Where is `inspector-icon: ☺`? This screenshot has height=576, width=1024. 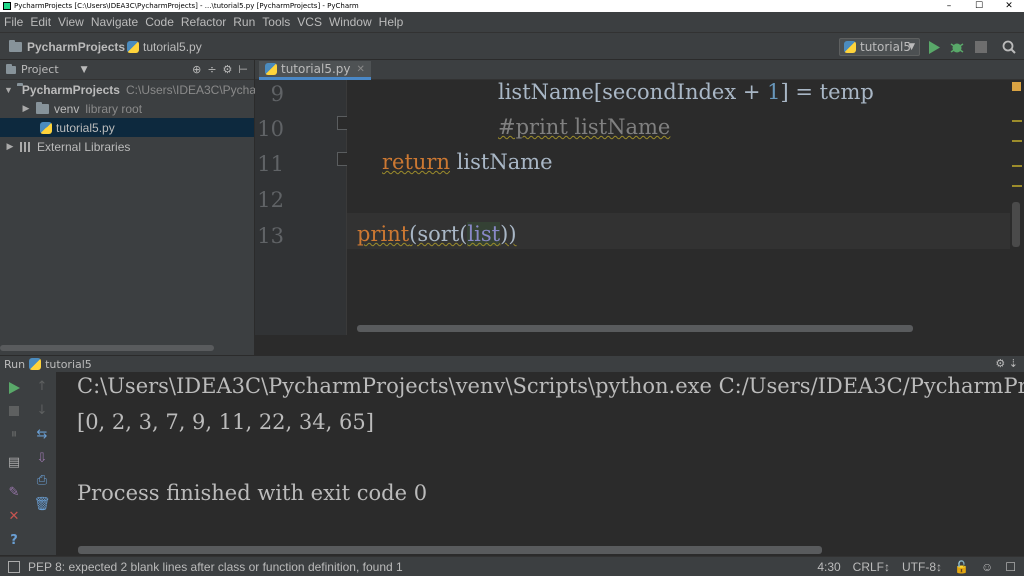
inspector-icon: ☺ is located at coordinates (987, 567).